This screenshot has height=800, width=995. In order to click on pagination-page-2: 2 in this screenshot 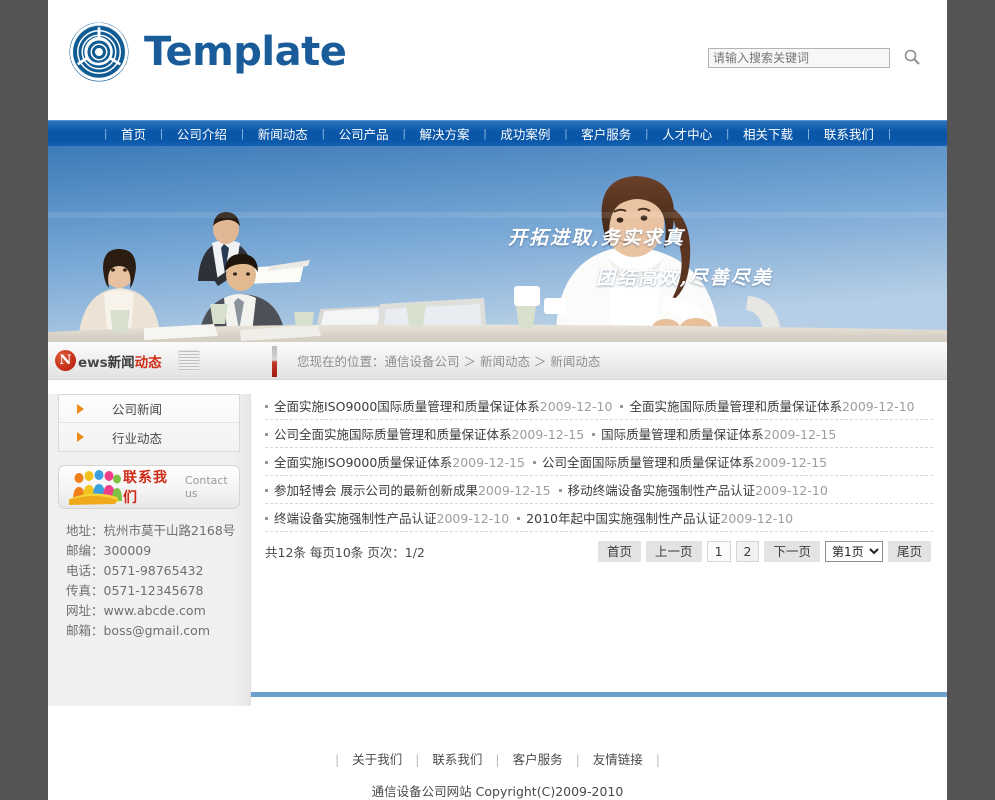, I will do `click(747, 551)`.